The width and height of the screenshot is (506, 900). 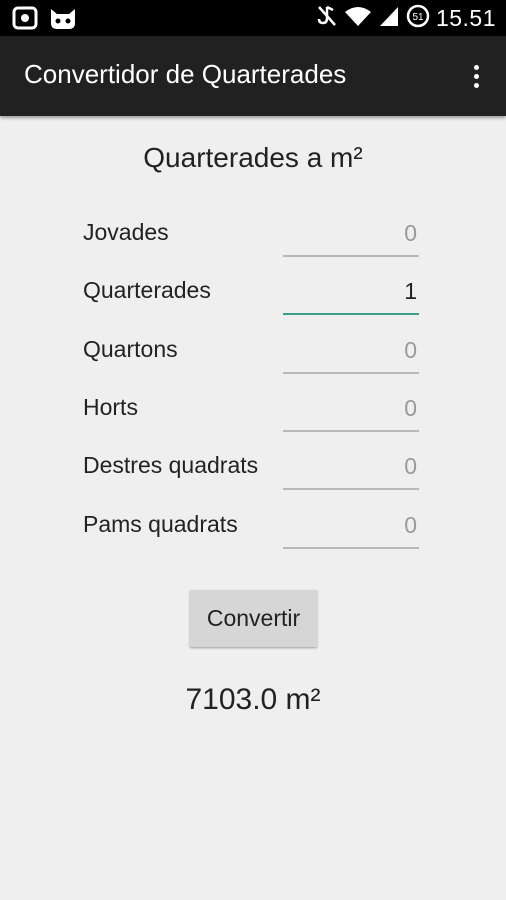 I want to click on row-horts: Horts, so click(x=253, y=412).